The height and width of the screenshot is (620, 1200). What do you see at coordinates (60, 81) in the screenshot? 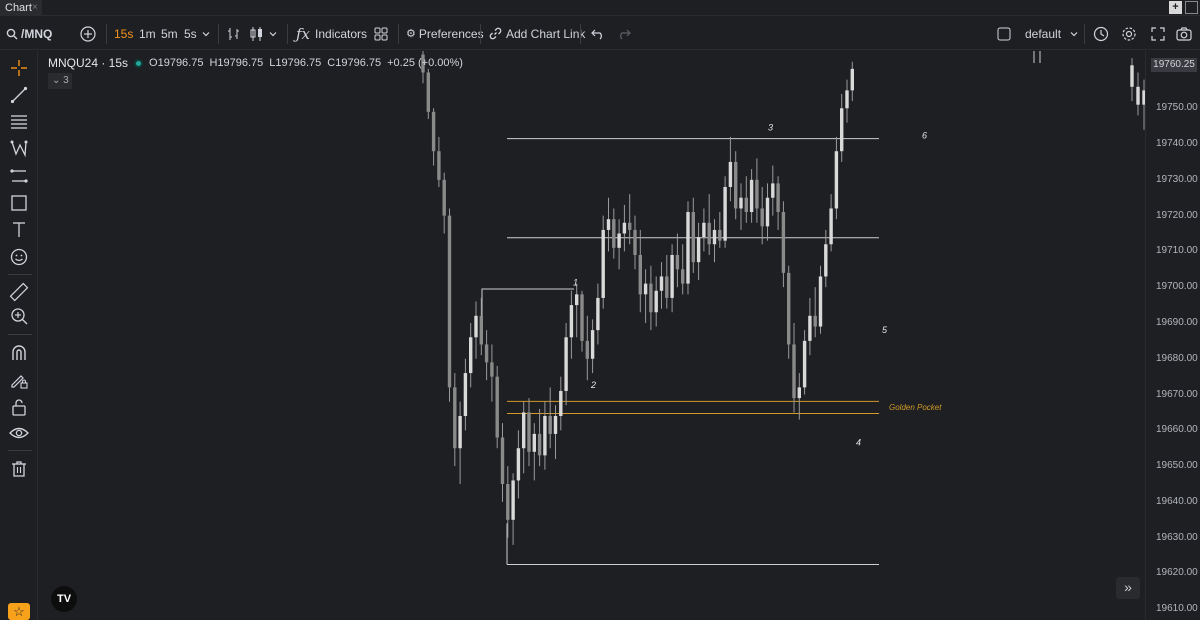
I see `indicators-collapse-button: ⌄ 3` at bounding box center [60, 81].